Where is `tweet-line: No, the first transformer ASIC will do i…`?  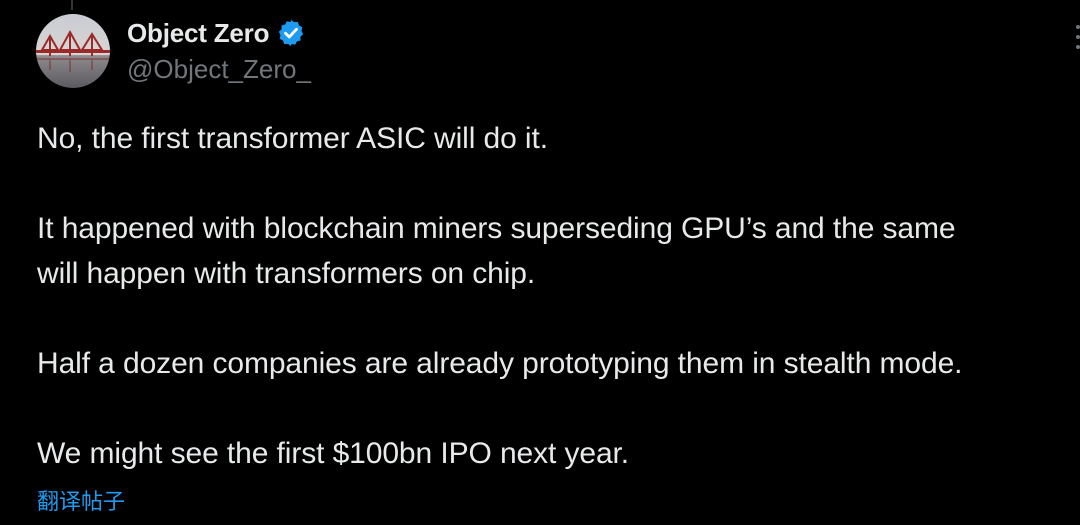
tweet-line: No, the first transformer ASIC will do i… is located at coordinates (292, 138).